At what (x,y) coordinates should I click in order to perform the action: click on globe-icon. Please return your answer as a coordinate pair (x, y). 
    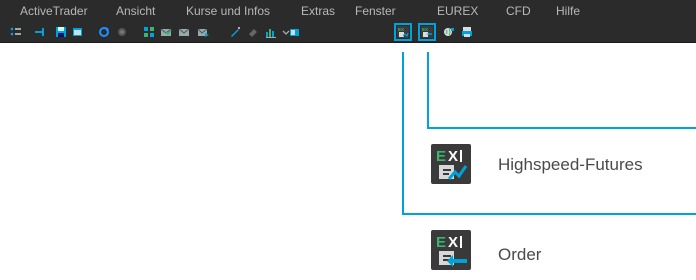
    Looking at the image, I should click on (449, 32).